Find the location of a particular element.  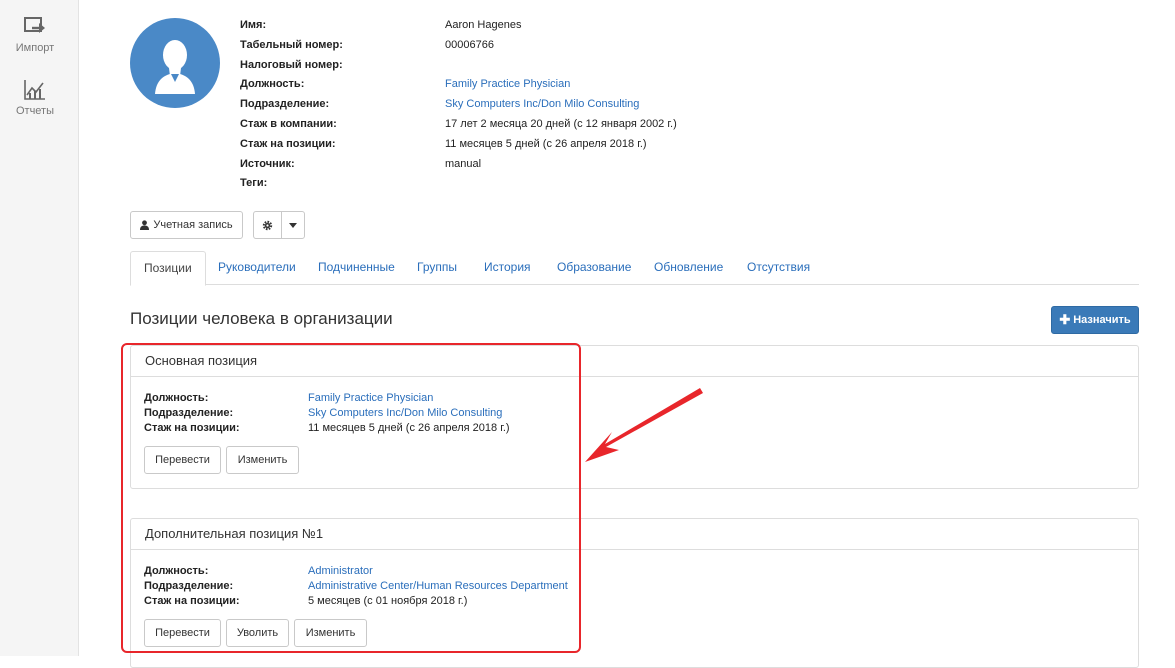

info-label: Налоговый номер: is located at coordinates (291, 64).